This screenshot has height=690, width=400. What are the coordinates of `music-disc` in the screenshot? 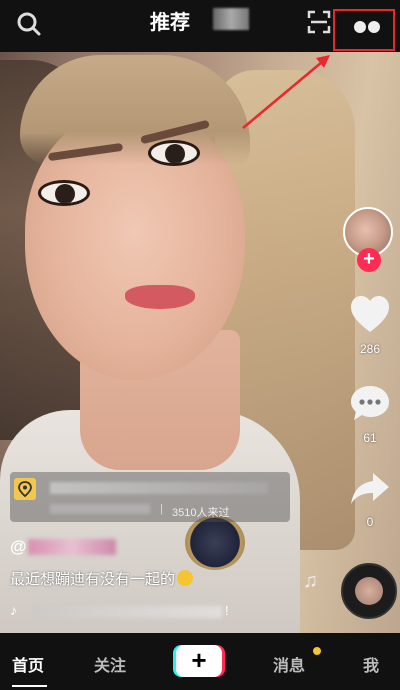 It's located at (369, 591).